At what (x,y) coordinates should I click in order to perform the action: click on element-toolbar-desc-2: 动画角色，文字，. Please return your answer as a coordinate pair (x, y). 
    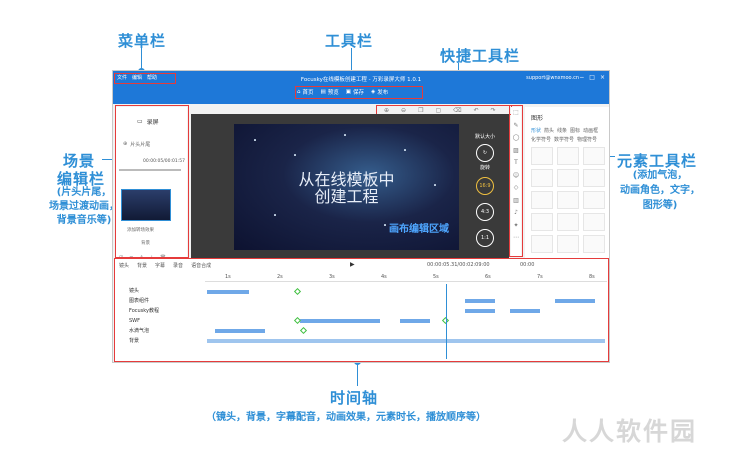
    Looking at the image, I should click on (660, 190).